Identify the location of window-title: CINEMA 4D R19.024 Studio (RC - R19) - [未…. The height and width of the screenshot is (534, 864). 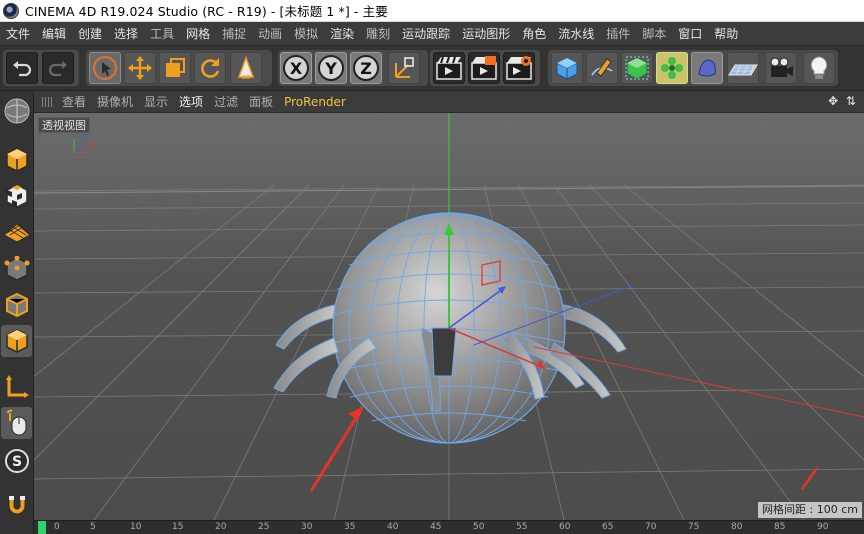
(206, 11).